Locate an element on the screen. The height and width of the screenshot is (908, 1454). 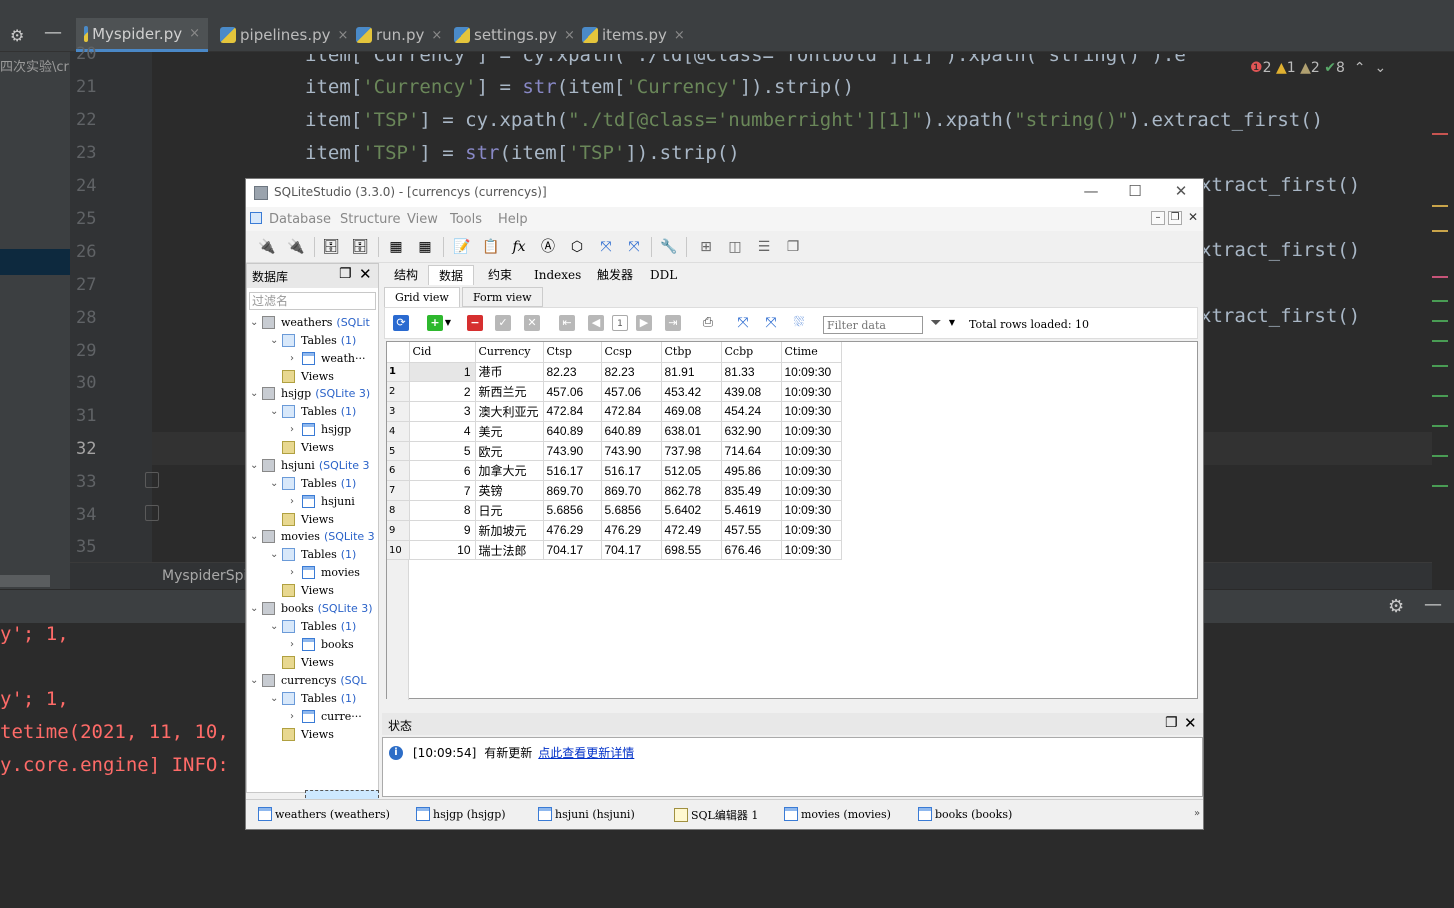
extensions-icon: ⬡ is located at coordinates (577, 247).